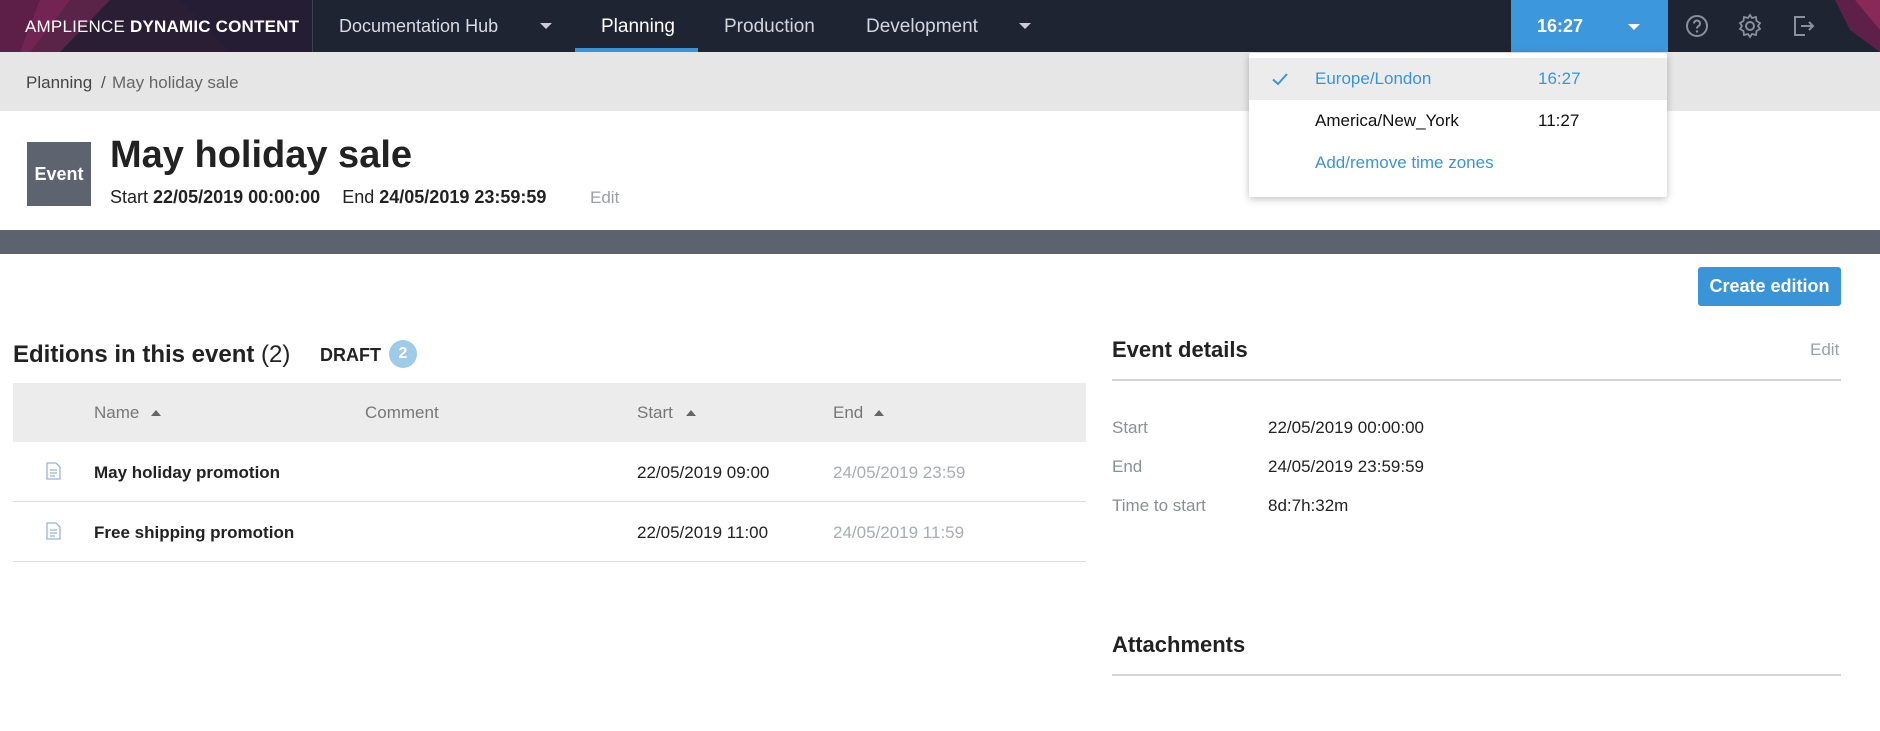 Image resolution: width=1880 pixels, height=731 pixels. Describe the element at coordinates (1560, 26) in the screenshot. I see `timezone-clock-time: 16:27` at that location.